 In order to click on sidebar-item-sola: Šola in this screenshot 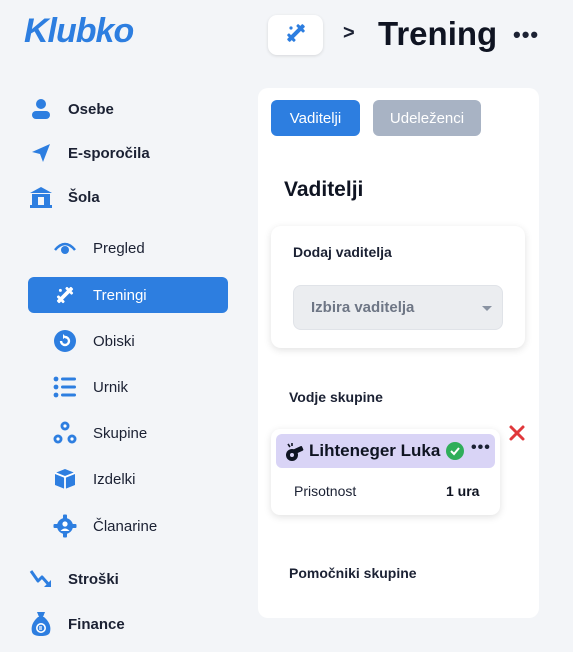, I will do `click(64, 197)`.